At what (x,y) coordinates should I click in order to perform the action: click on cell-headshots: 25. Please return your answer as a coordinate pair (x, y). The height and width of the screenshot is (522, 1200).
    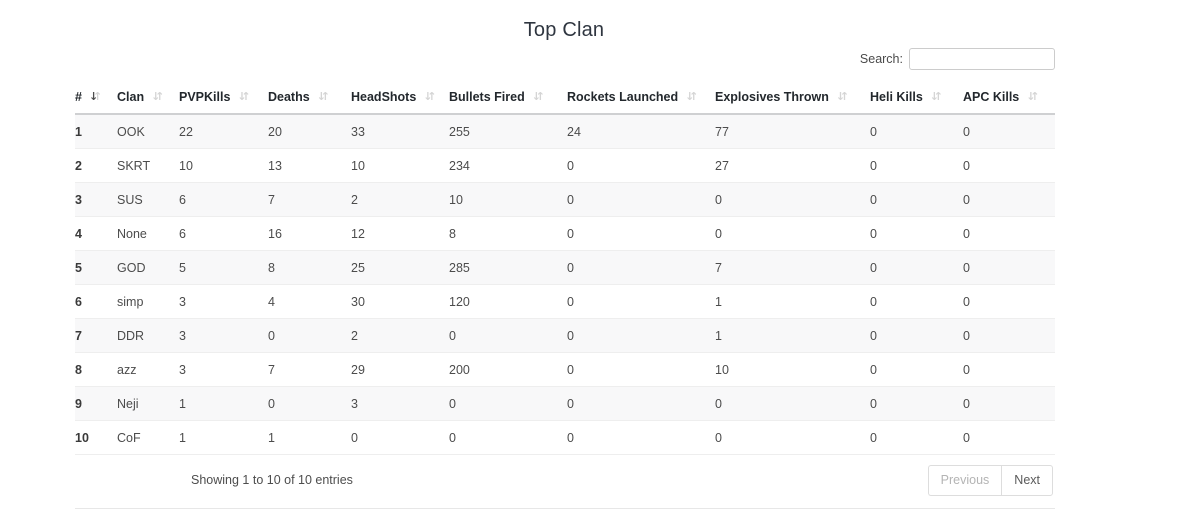
    Looking at the image, I should click on (400, 267).